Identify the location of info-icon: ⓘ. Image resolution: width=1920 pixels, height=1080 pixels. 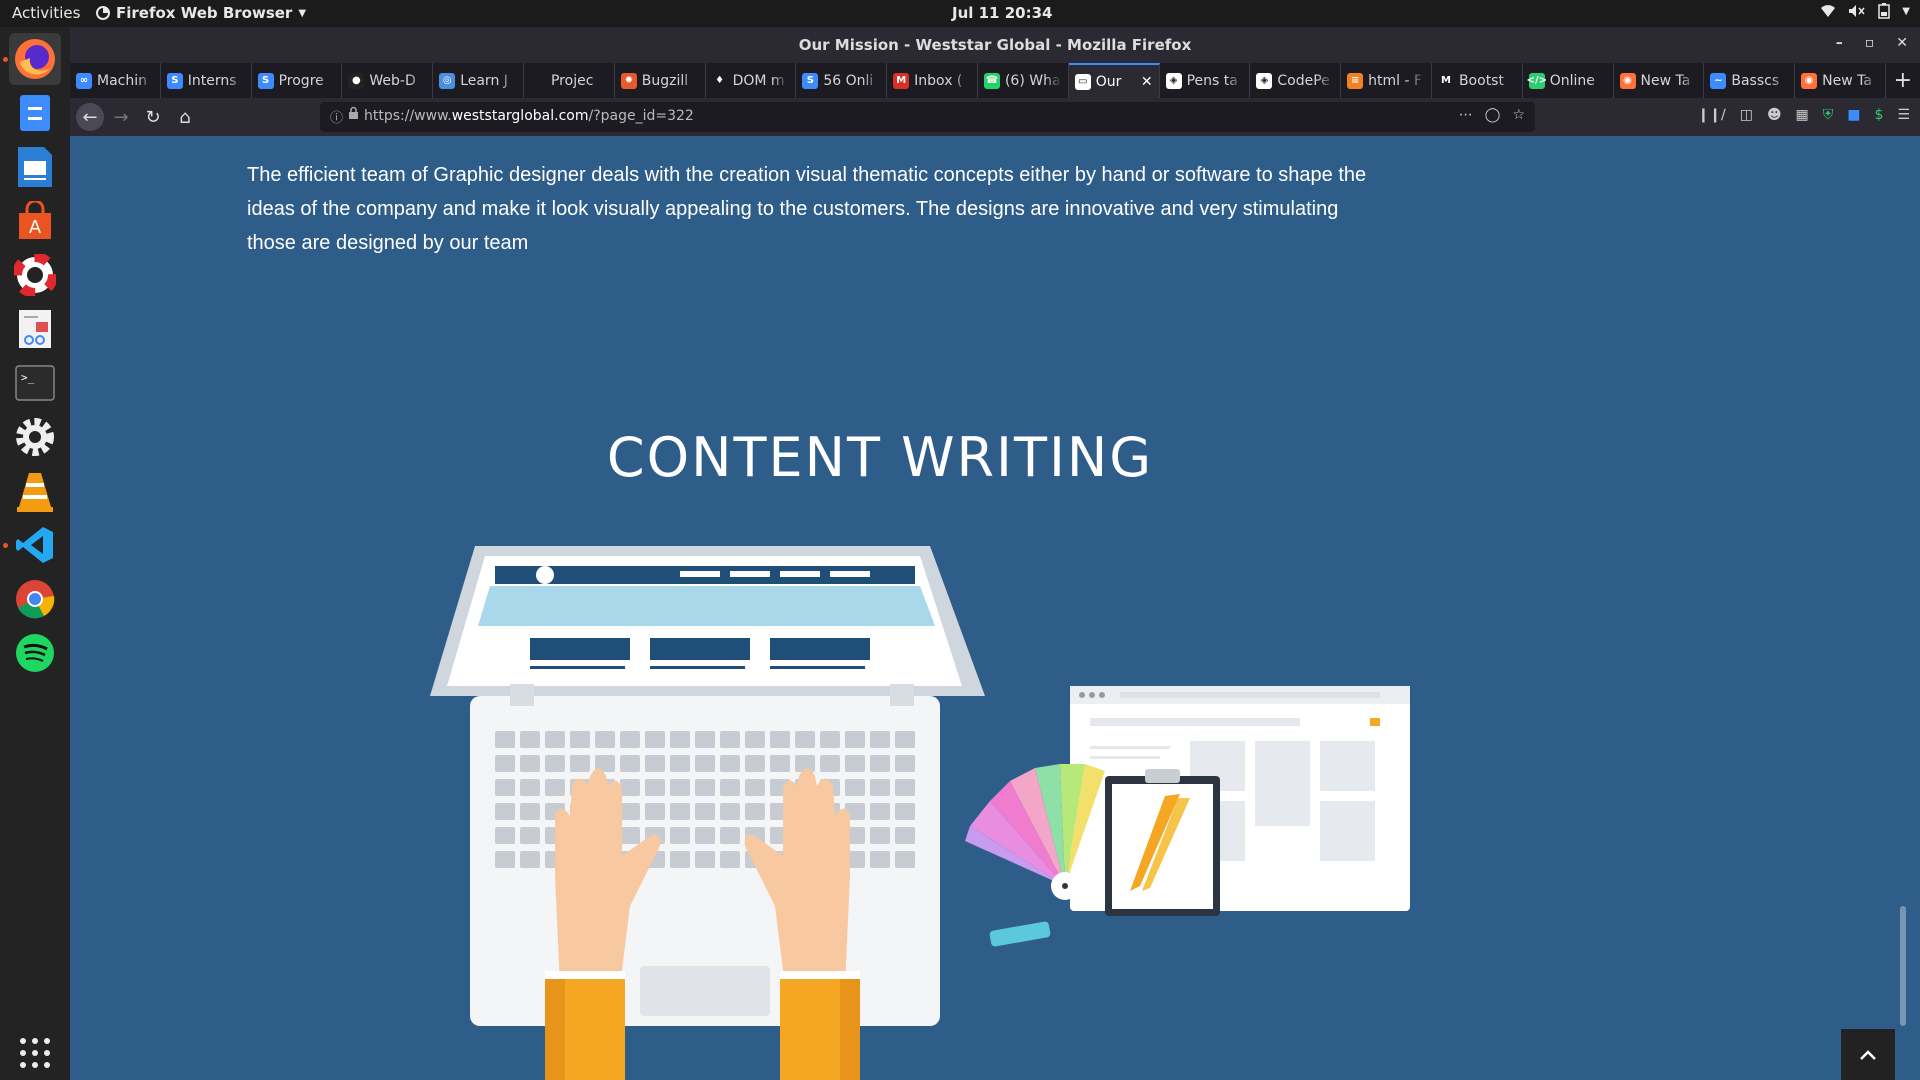
(336, 116).